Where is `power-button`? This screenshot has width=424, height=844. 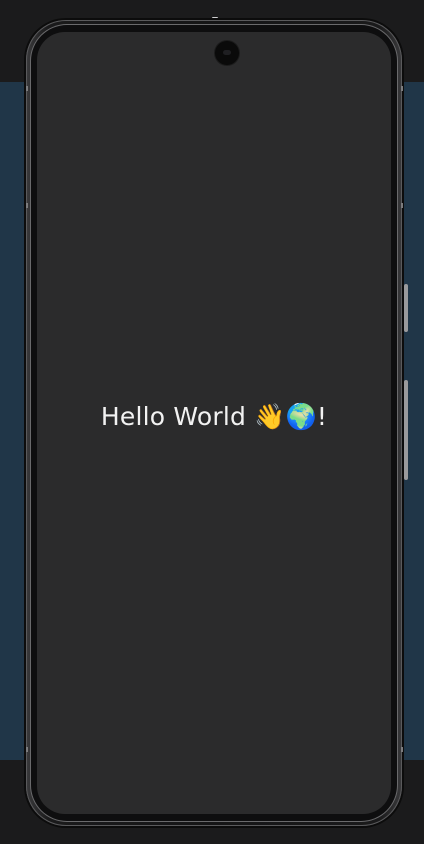 power-button is located at coordinates (406, 308).